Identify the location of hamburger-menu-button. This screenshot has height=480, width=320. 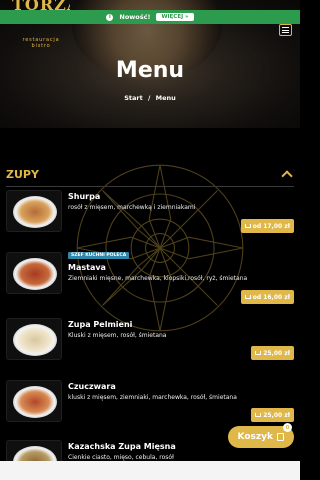
(285, 30).